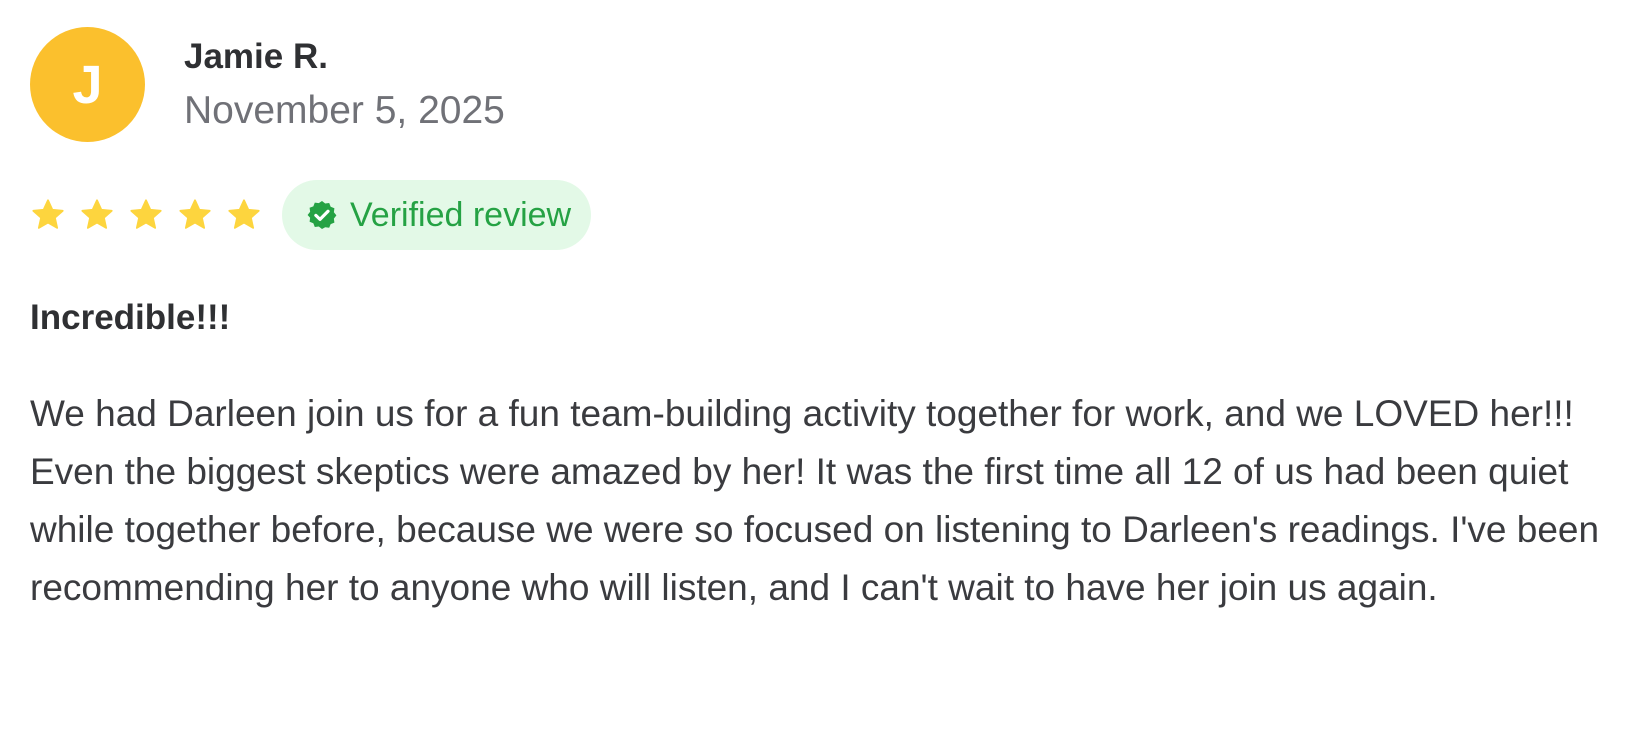 This screenshot has height=735, width=1630. Describe the element at coordinates (130, 317) in the screenshot. I see `review-title: Incredible!!!` at that location.